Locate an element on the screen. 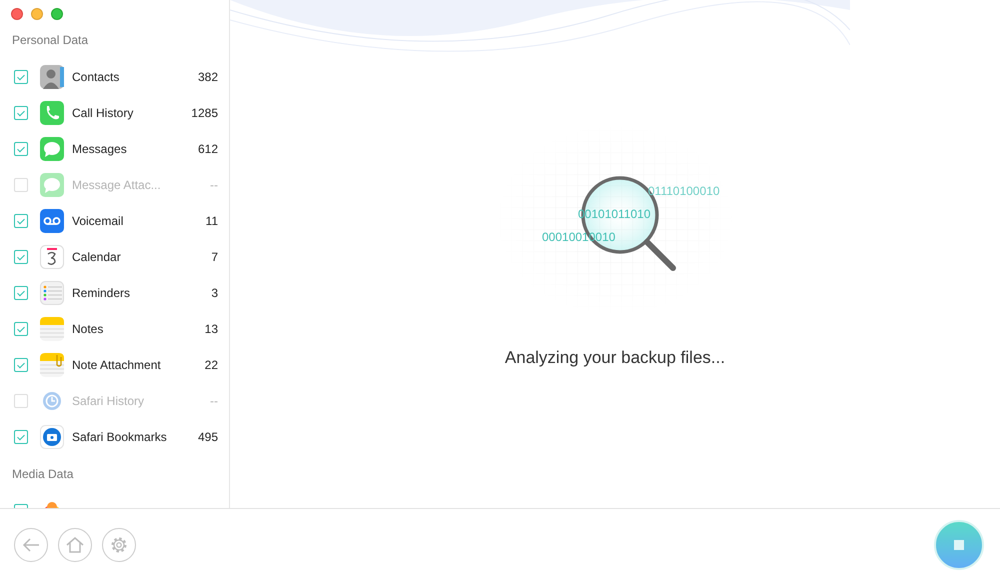 The width and height of the screenshot is (1000, 581). category-label: Reminders is located at coordinates (102, 293).